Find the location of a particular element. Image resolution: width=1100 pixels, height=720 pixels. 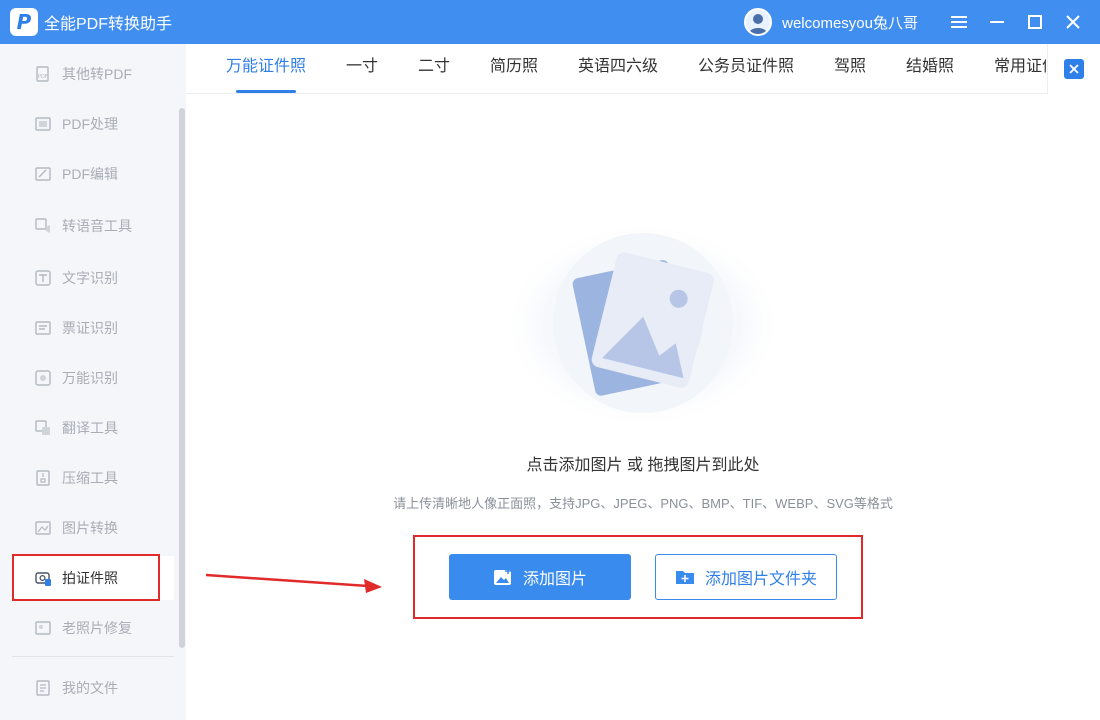

id-photo-camera-icon is located at coordinates (43, 578).